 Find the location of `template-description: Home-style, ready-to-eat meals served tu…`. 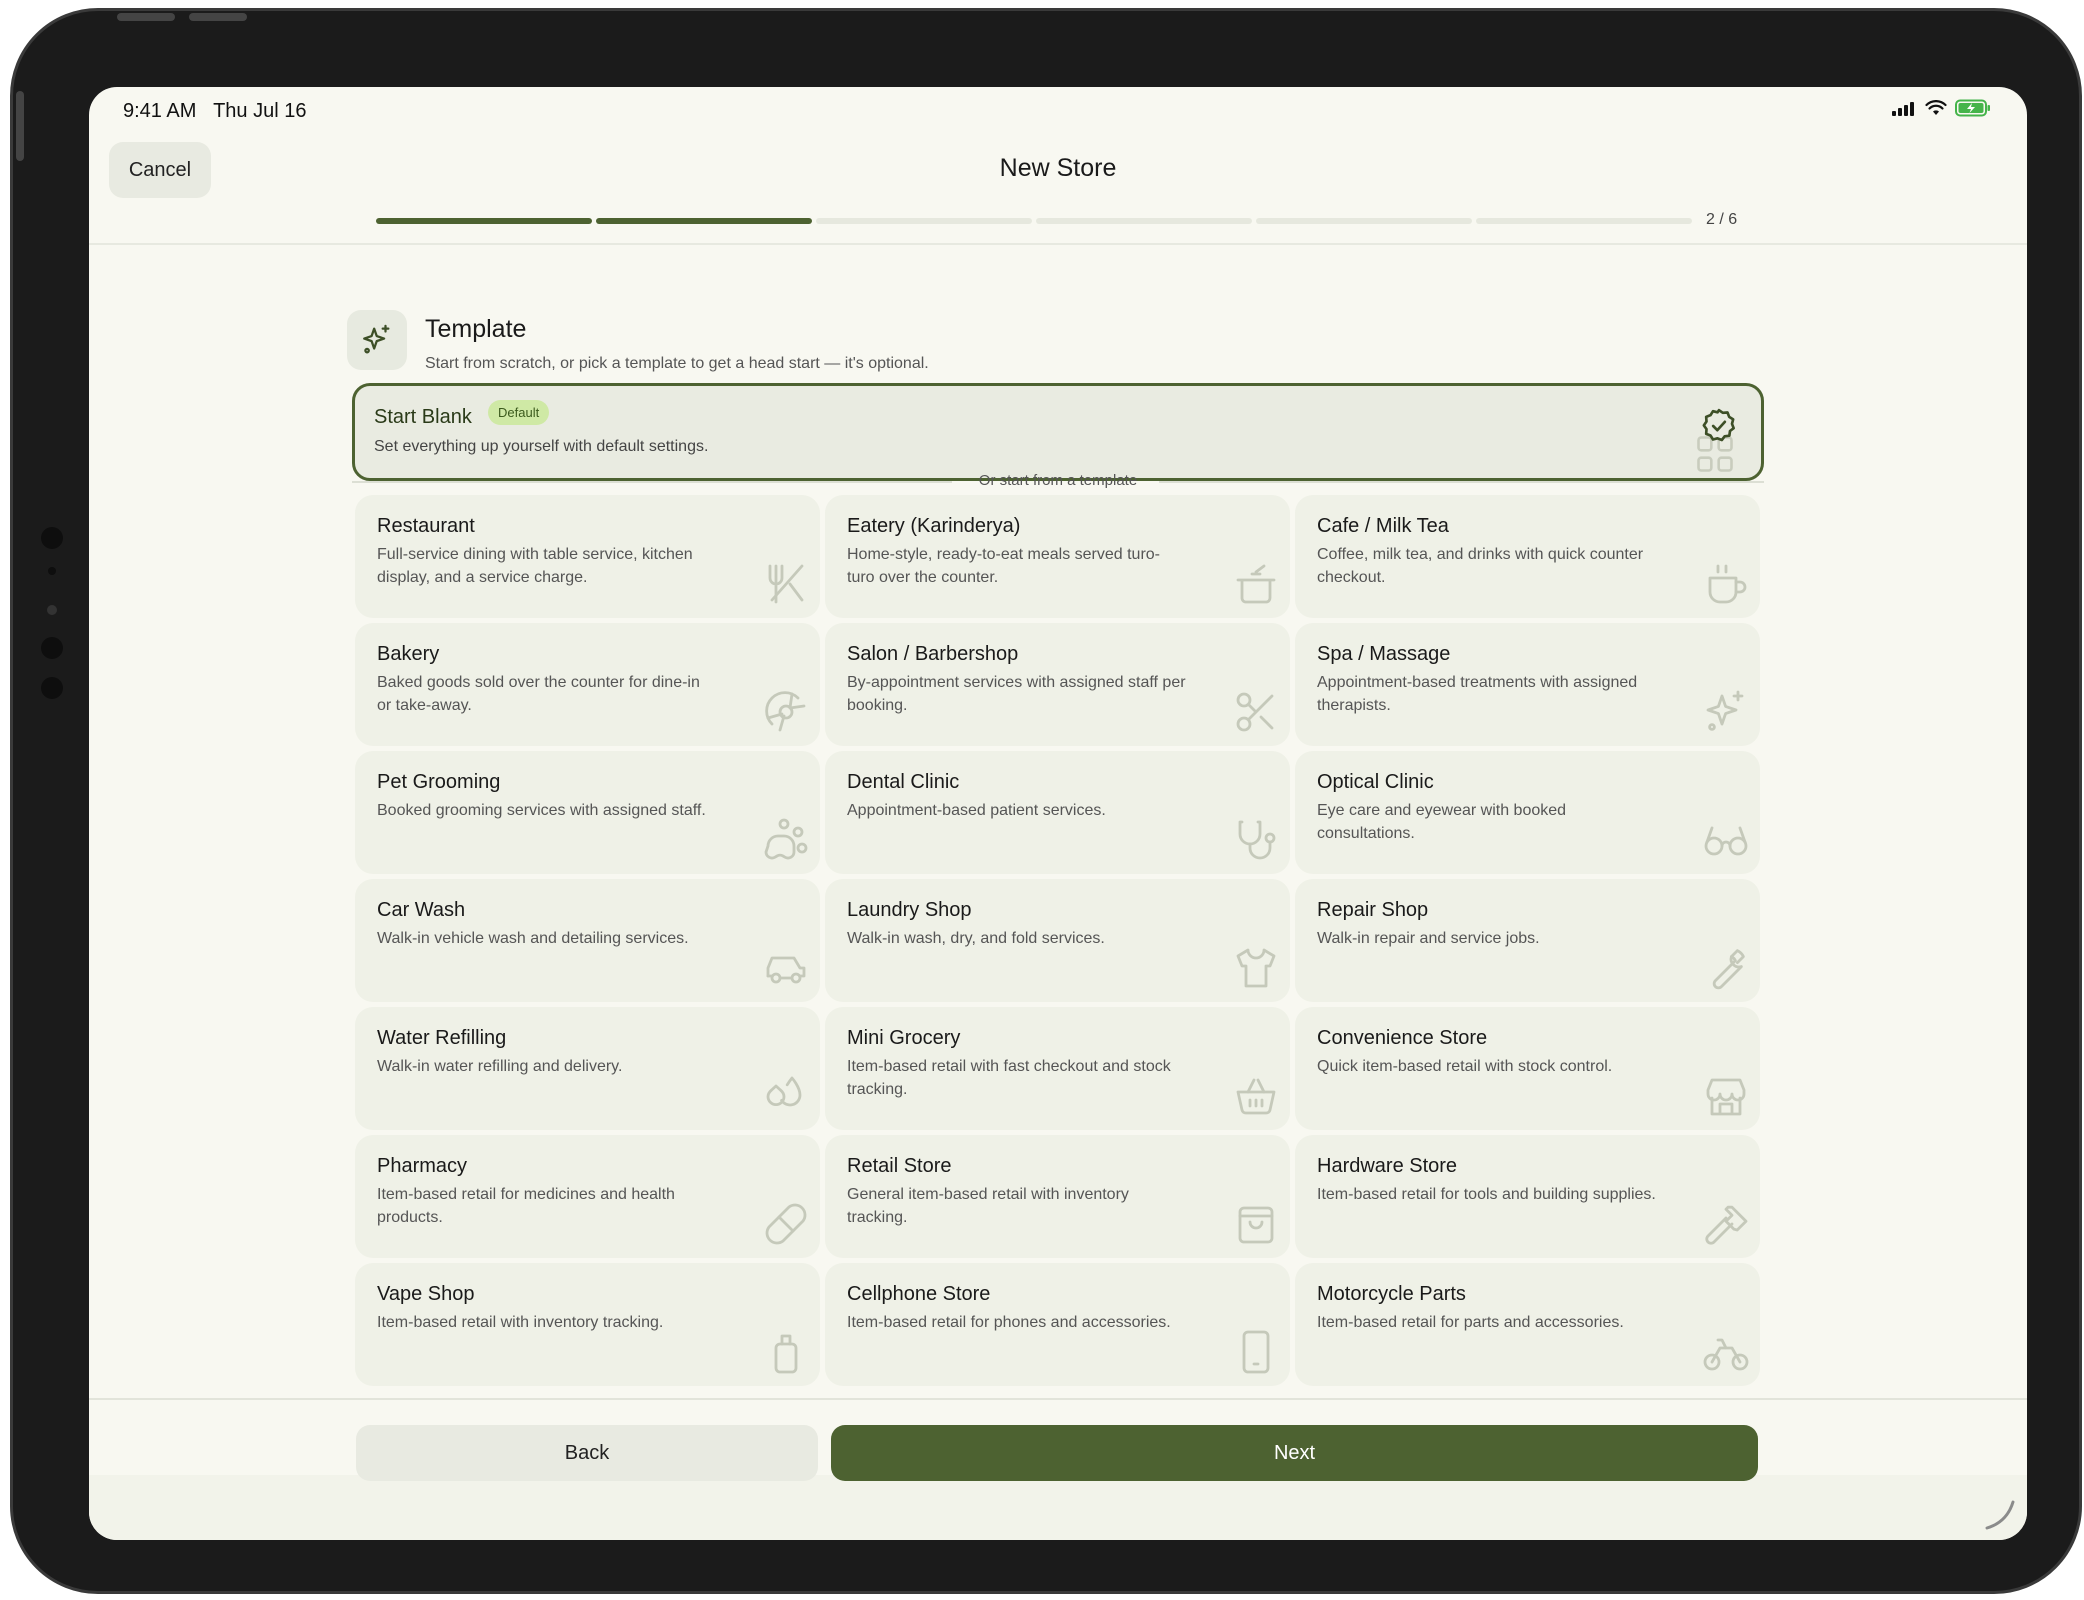

template-description: Home-style, ready-to-eat meals served tu… is located at coordinates (1003, 566).